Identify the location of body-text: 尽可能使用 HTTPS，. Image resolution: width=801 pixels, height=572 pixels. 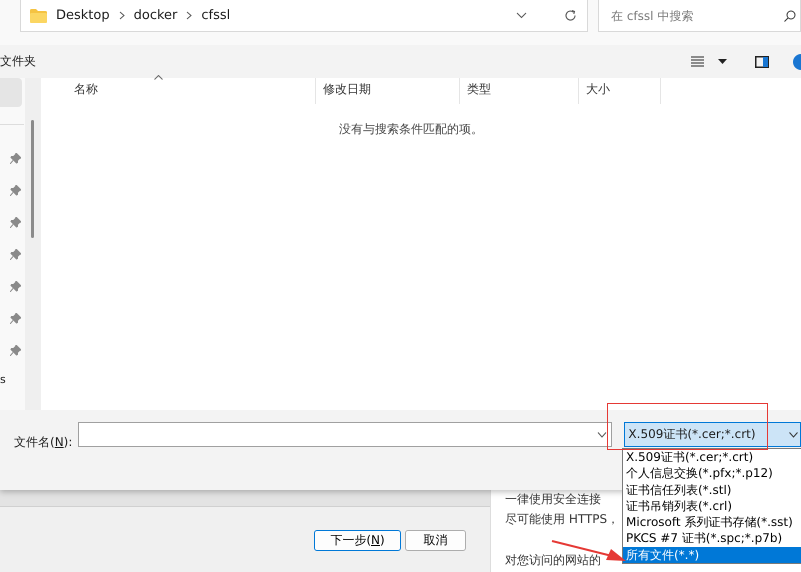
(562, 519).